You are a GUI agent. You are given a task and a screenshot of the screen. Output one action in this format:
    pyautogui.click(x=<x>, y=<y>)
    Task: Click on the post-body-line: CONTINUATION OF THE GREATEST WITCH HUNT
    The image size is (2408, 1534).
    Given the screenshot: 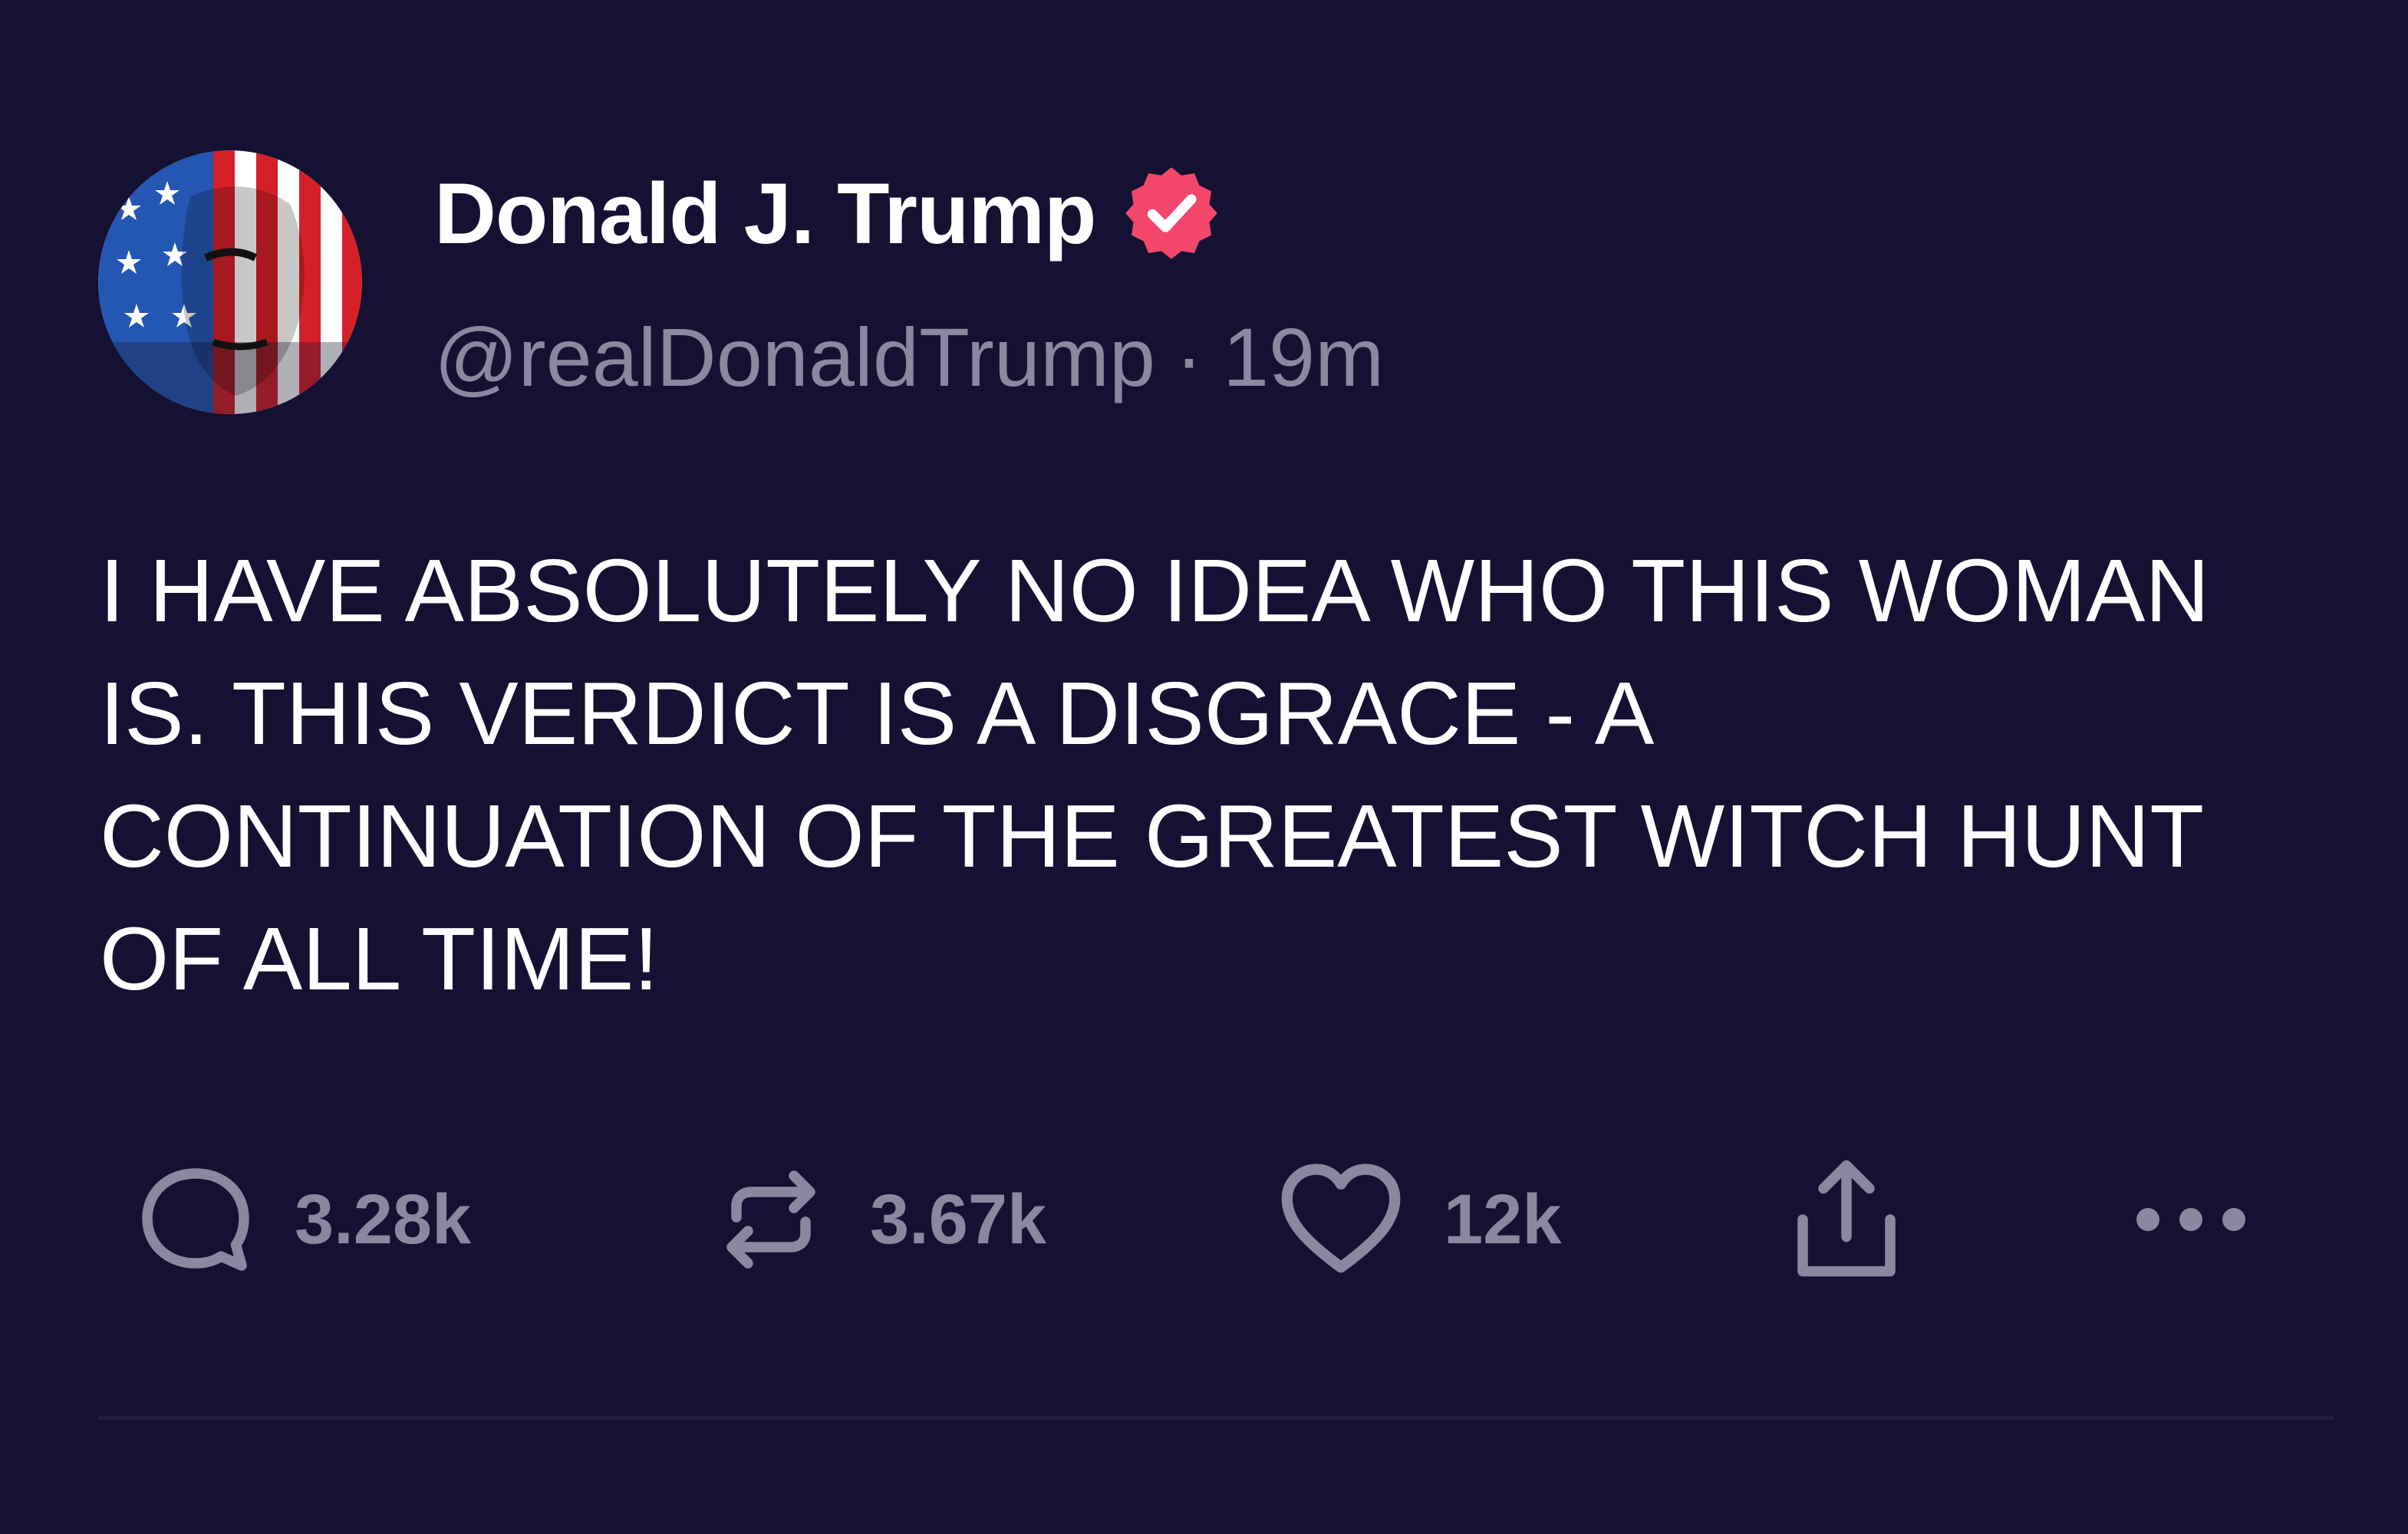 What is the action you would take?
    pyautogui.click(x=1152, y=836)
    